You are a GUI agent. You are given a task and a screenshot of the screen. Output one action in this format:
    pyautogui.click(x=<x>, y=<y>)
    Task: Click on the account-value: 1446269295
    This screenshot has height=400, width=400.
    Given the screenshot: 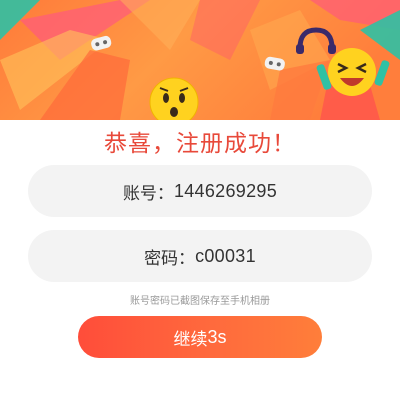 What is the action you would take?
    pyautogui.click(x=225, y=190)
    